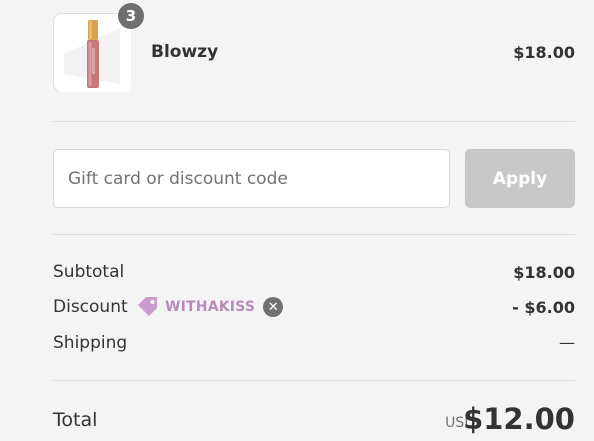  I want to click on total-amount: $12.00, so click(519, 419).